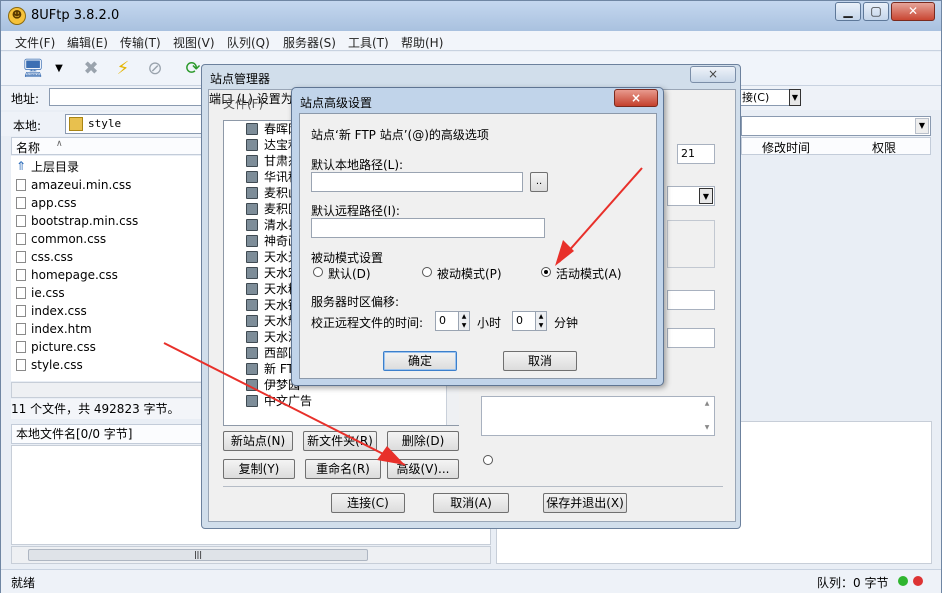  Describe the element at coordinates (59, 69) in the screenshot. I see `dropdown-arrow-icon: ▼` at that location.